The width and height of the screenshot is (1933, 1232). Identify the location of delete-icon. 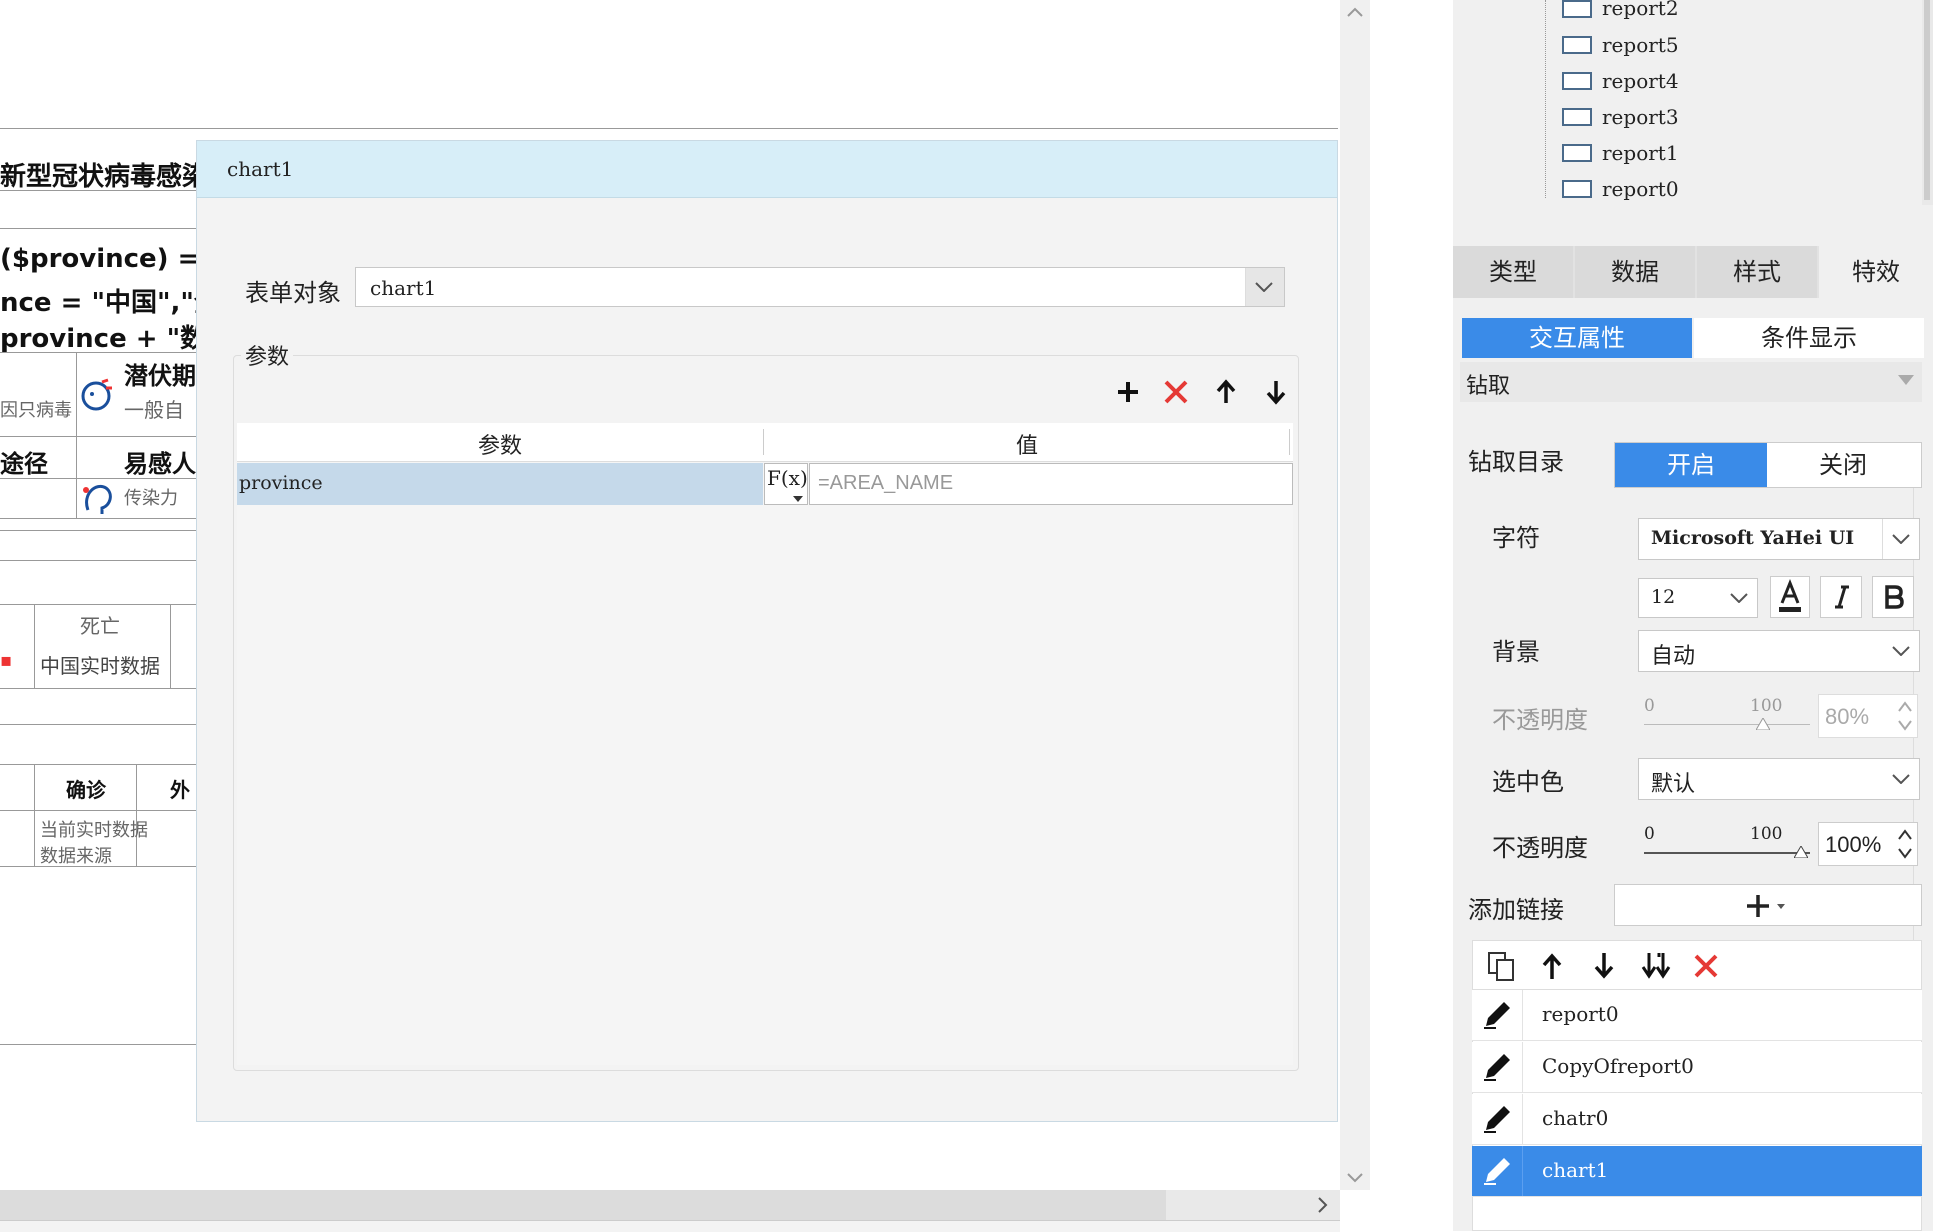
(1706, 966).